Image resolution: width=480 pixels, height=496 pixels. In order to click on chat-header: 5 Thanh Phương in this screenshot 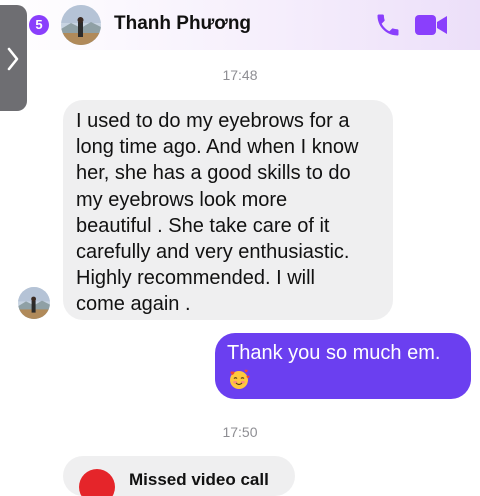, I will do `click(240, 25)`.